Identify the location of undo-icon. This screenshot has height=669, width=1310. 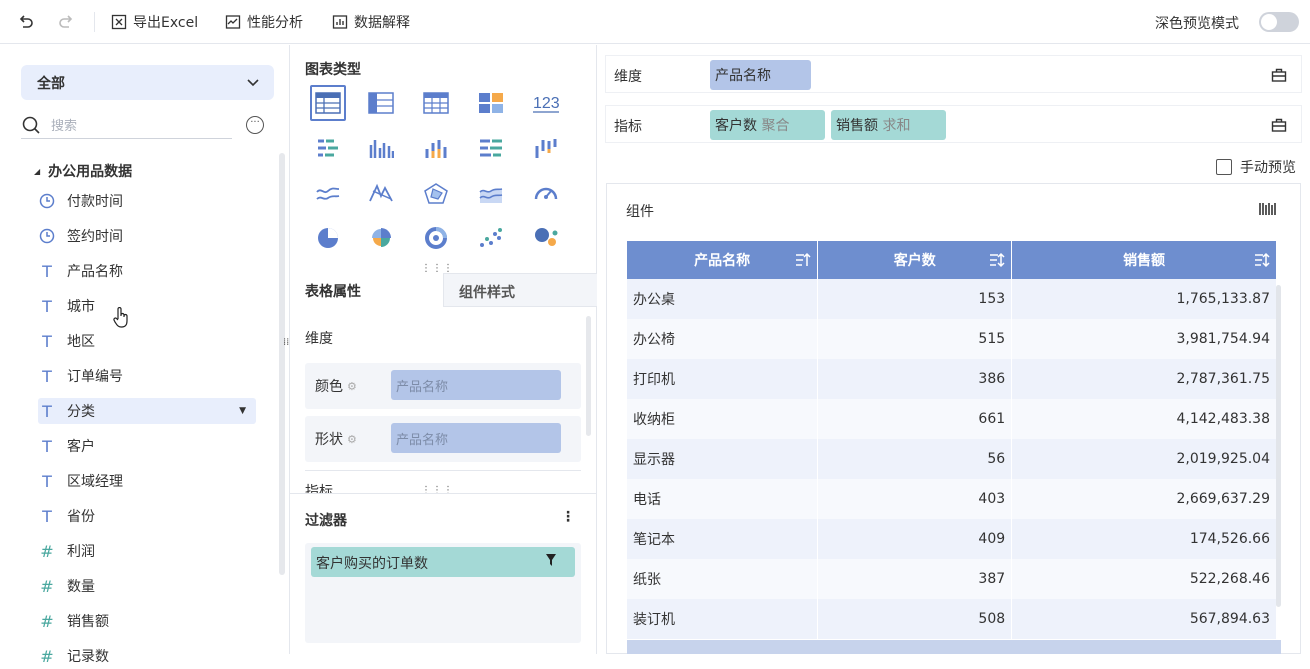
(29, 22).